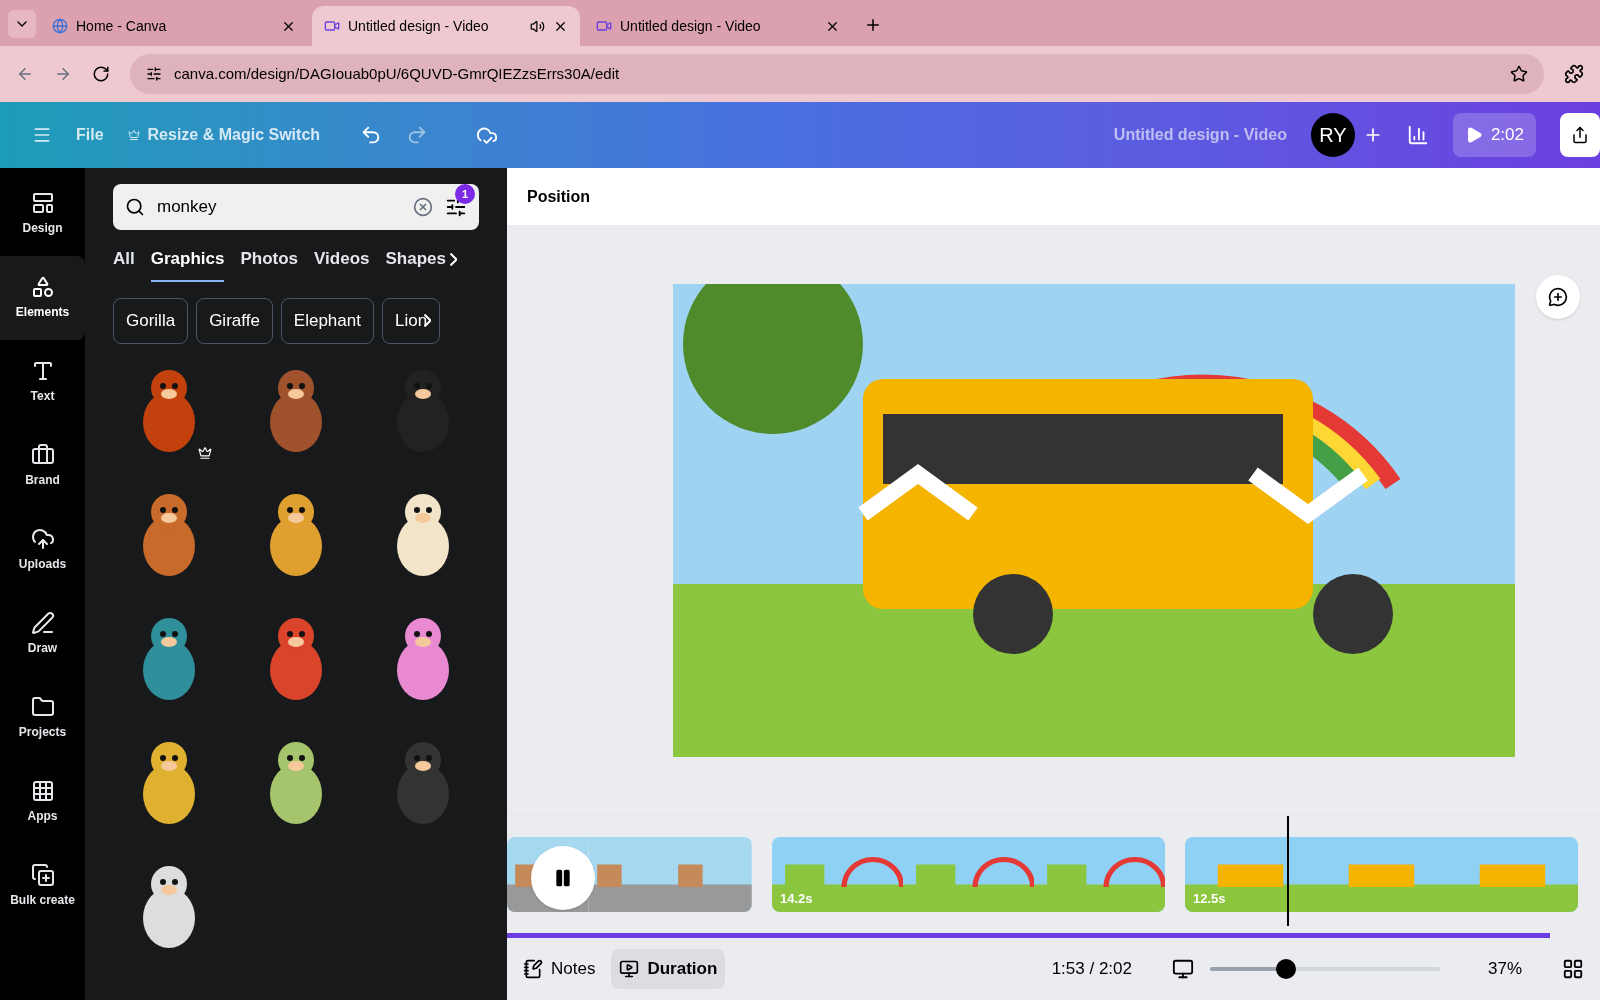 Image resolution: width=1600 pixels, height=1000 pixels. I want to click on clear-icon, so click(423, 207).